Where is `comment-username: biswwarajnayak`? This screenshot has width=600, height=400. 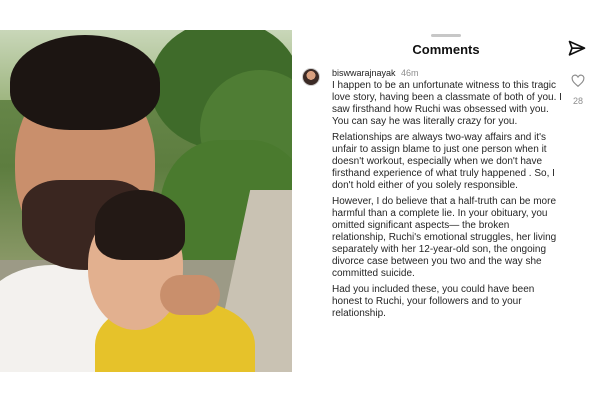 comment-username: biswwarajnayak is located at coordinates (364, 73).